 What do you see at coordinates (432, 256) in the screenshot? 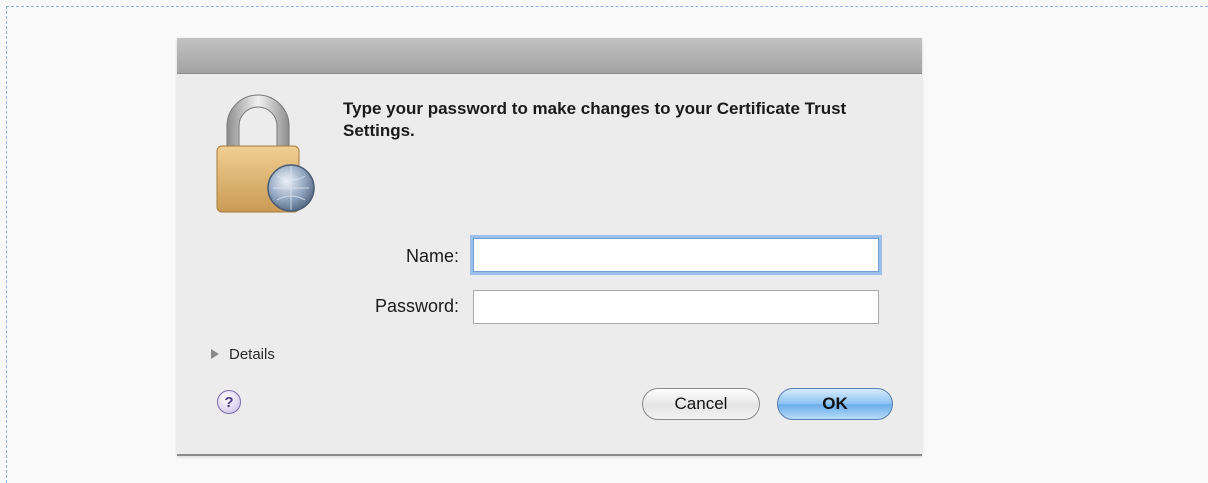
I see `name-label: Name:` at bounding box center [432, 256].